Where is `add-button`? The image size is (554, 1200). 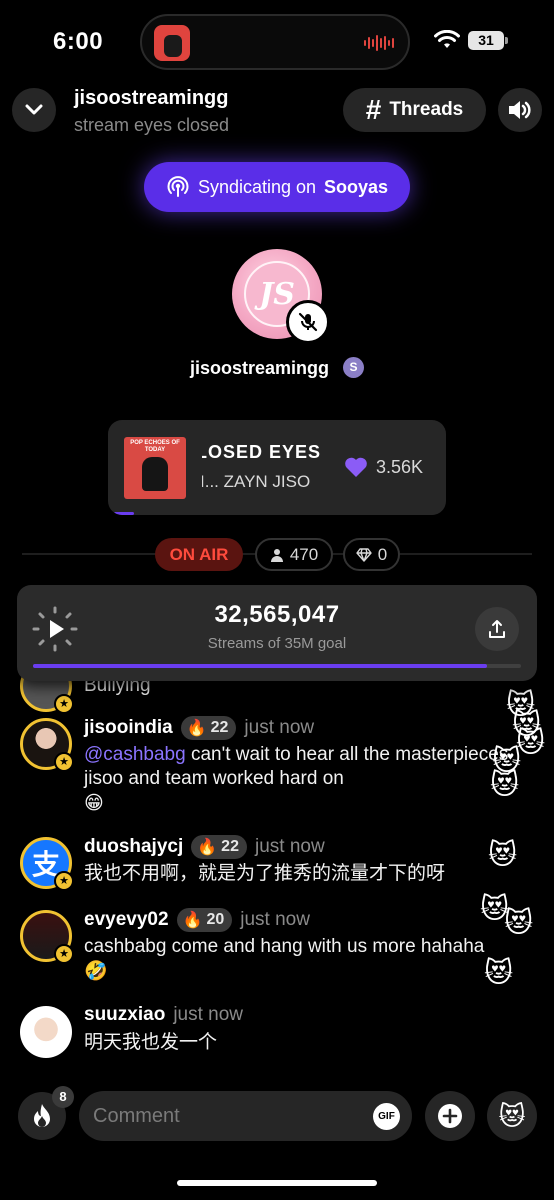
add-button is located at coordinates (450, 1116).